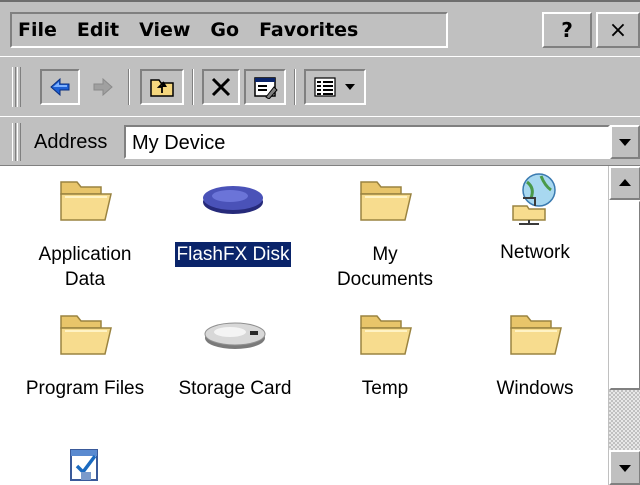  I want to click on close-icon: ×, so click(618, 30).